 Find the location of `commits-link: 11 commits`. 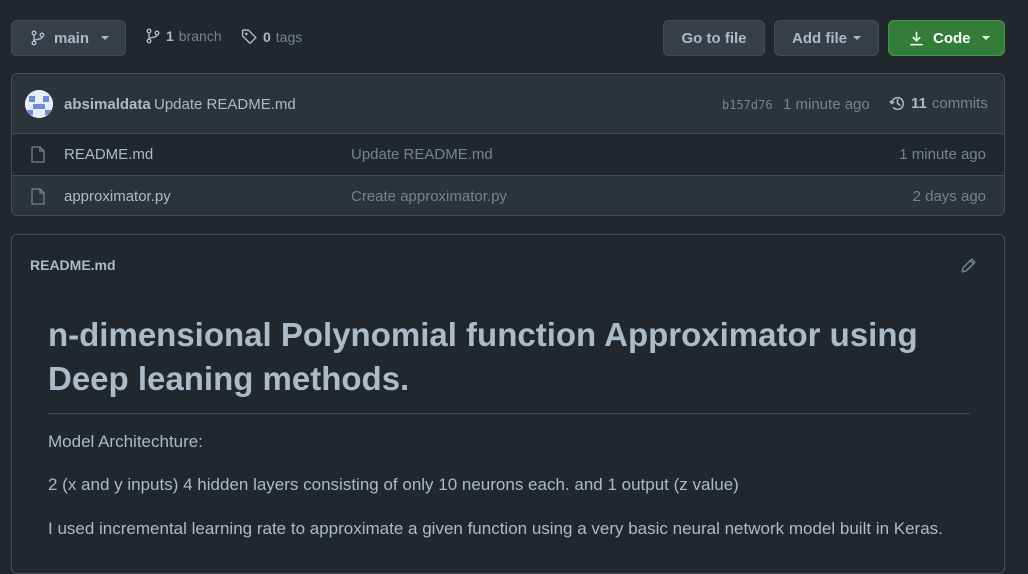

commits-link: 11 commits is located at coordinates (938, 103).